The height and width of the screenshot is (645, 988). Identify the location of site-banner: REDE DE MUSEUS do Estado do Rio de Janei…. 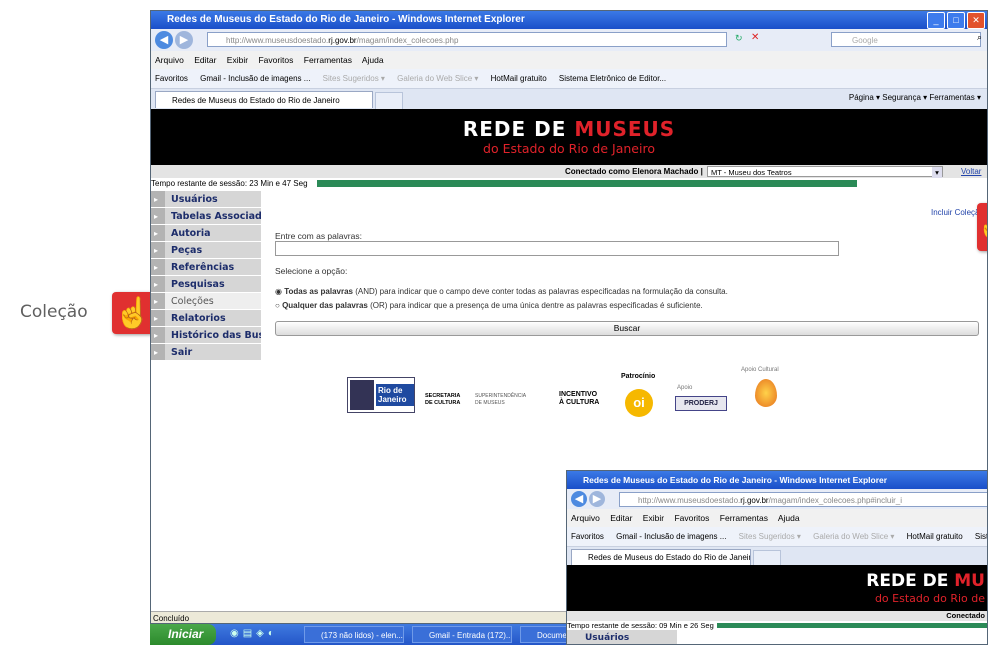
(569, 137).